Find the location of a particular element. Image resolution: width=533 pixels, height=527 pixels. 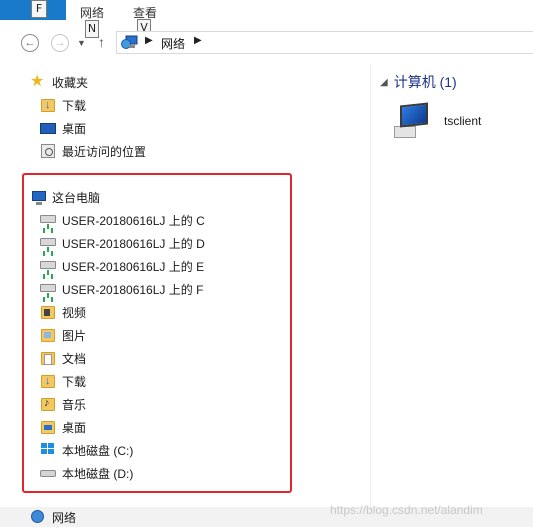

nav-item-desktop: 桌面 is located at coordinates (63, 128).